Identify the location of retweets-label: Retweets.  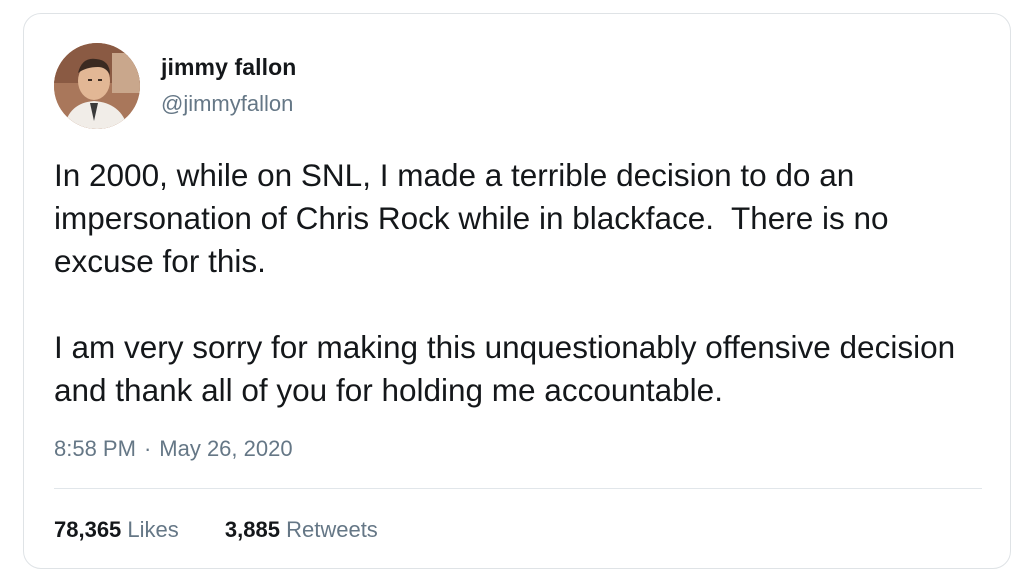
(332, 529).